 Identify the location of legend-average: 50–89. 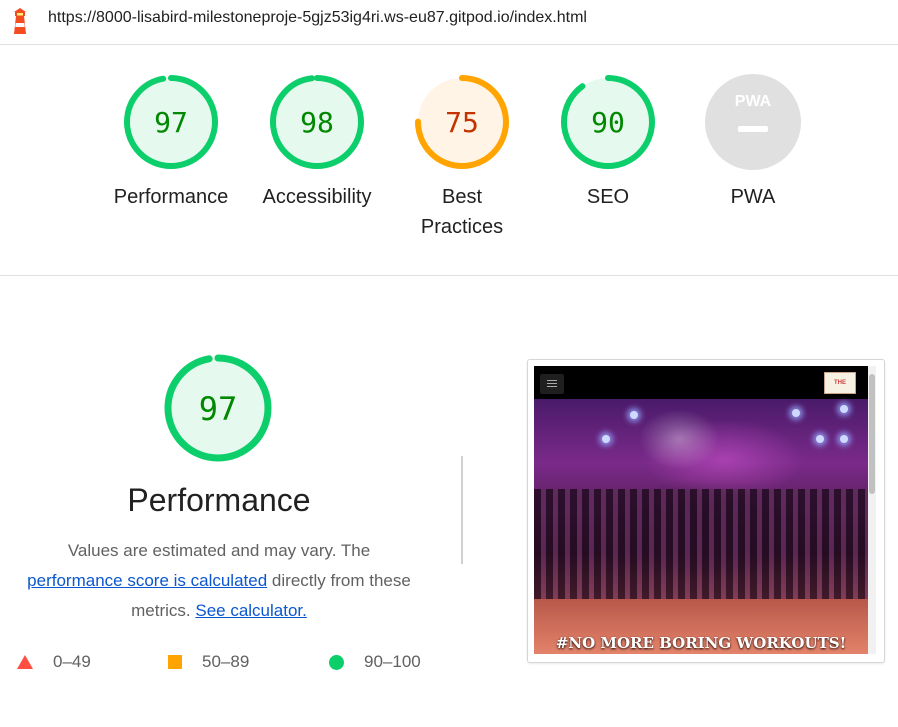
(208, 662).